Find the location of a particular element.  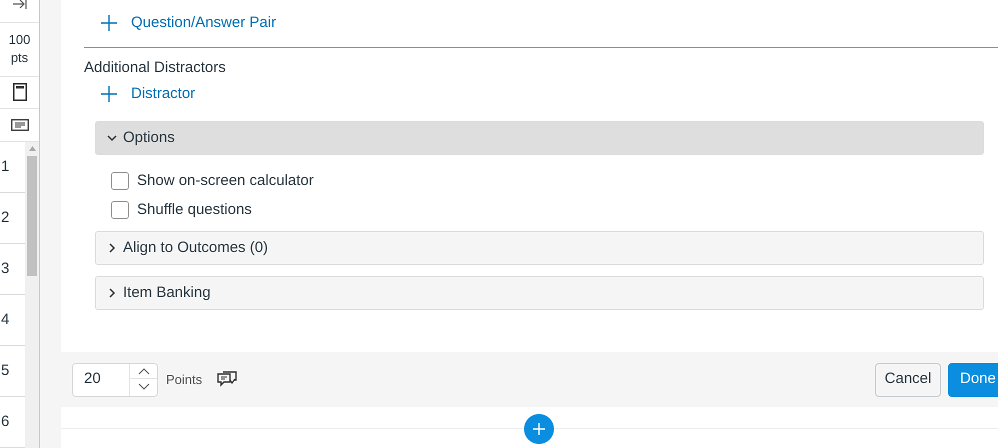

checkbox-label: Show on-screen calculator is located at coordinates (225, 180).